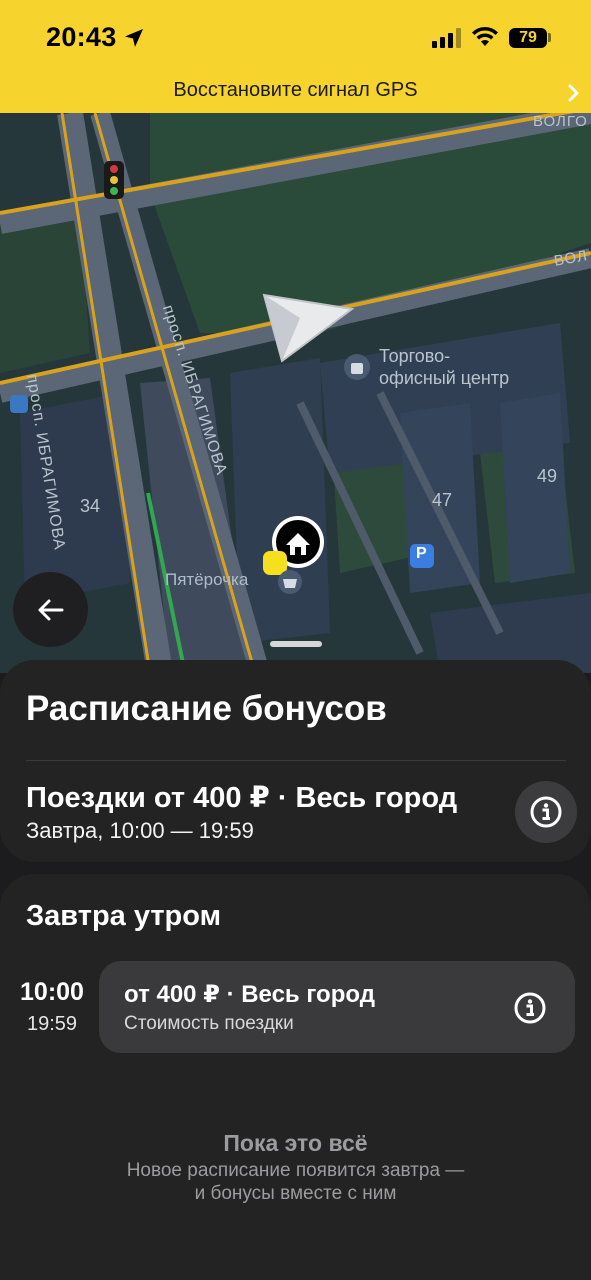 Image resolution: width=591 pixels, height=1280 pixels. What do you see at coordinates (81, 37) in the screenshot?
I see `status-time: 20:43` at bounding box center [81, 37].